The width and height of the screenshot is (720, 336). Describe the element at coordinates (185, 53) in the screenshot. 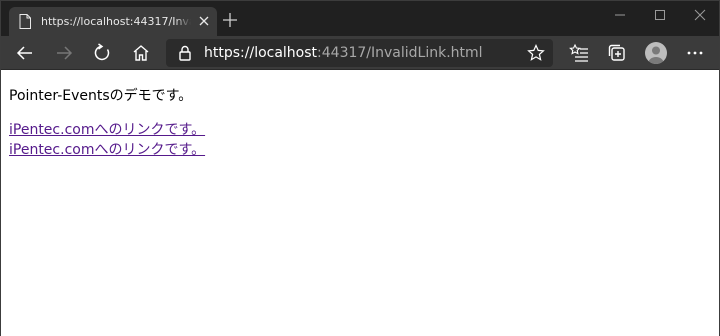

I see `lock-icon` at that location.